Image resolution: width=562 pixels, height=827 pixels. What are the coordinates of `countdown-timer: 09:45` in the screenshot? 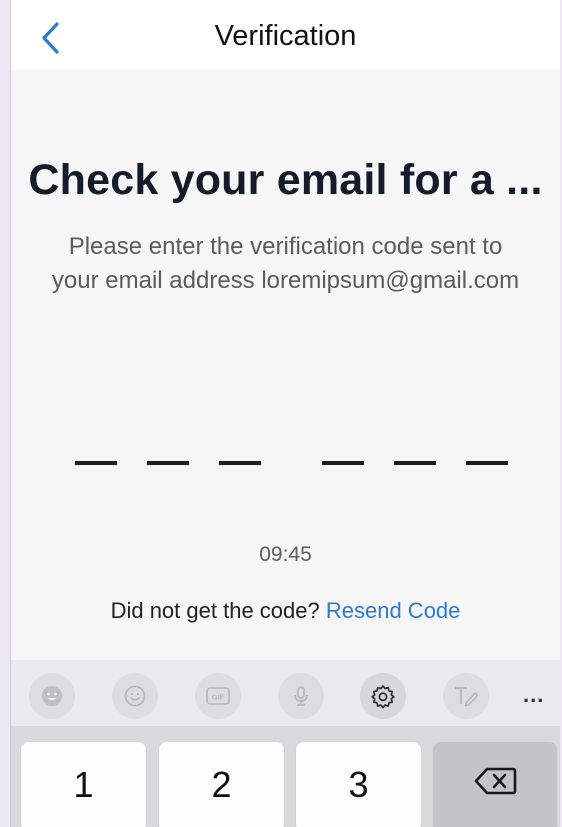 It's located at (285, 554).